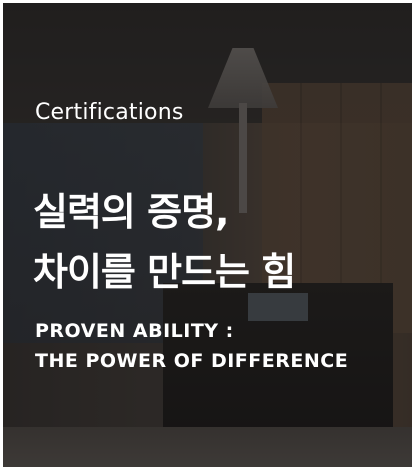 This screenshot has height=470, width=415. What do you see at coordinates (164, 272) in the screenshot?
I see `headline-line-2: 차이를 만드는 힘` at bounding box center [164, 272].